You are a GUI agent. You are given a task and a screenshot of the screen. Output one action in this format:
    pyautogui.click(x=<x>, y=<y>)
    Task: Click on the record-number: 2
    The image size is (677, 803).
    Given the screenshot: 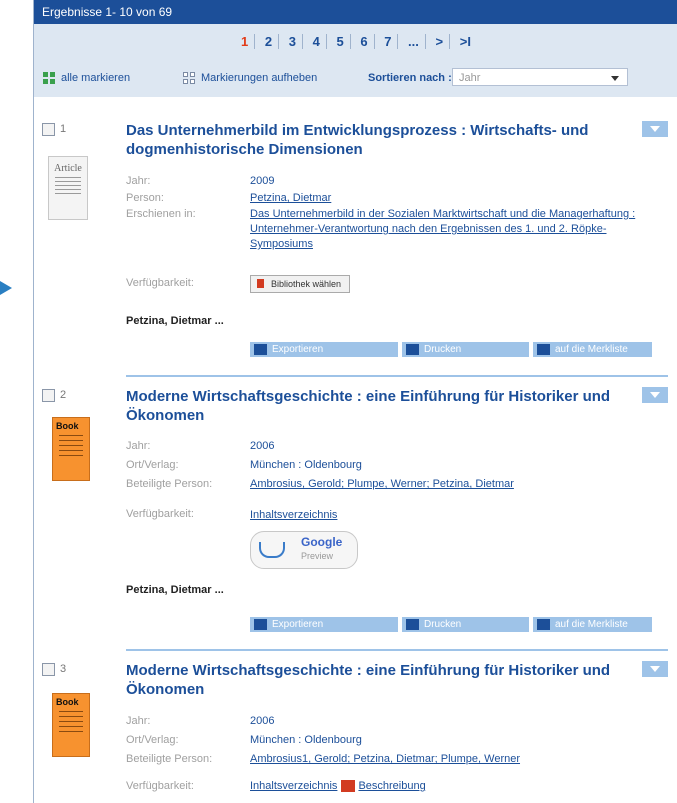 What is the action you would take?
    pyautogui.click(x=63, y=395)
    